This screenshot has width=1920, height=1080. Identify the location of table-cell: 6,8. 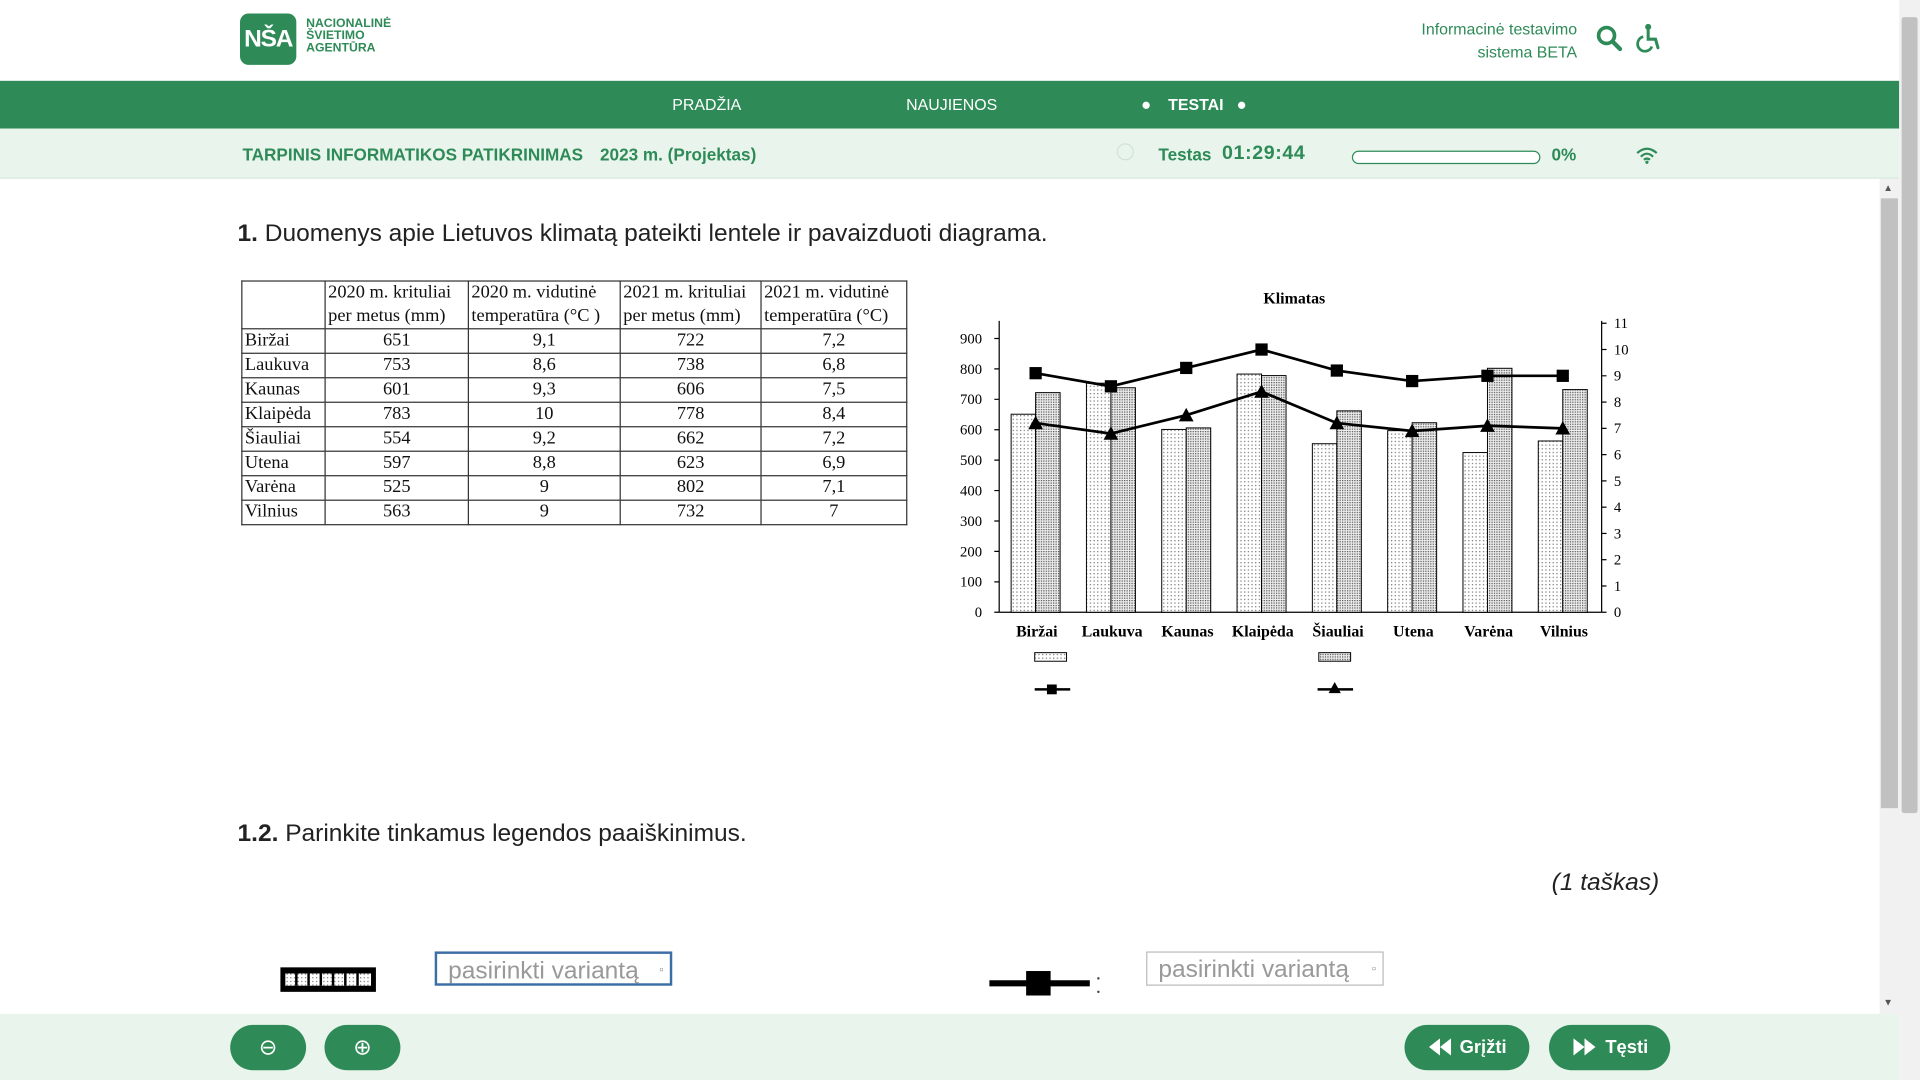
(834, 365).